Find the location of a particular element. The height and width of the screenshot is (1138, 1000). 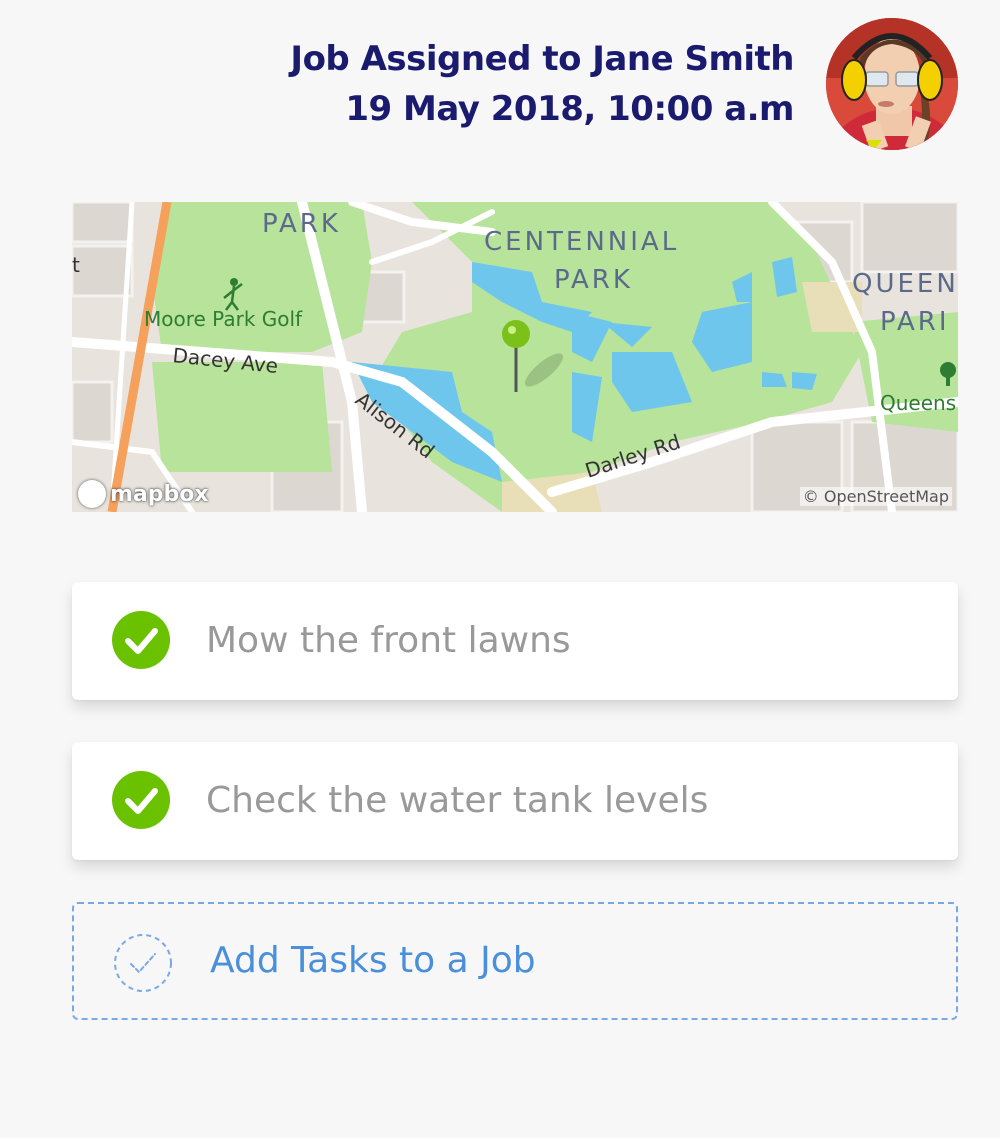

add-task-icon is located at coordinates (143, 963).